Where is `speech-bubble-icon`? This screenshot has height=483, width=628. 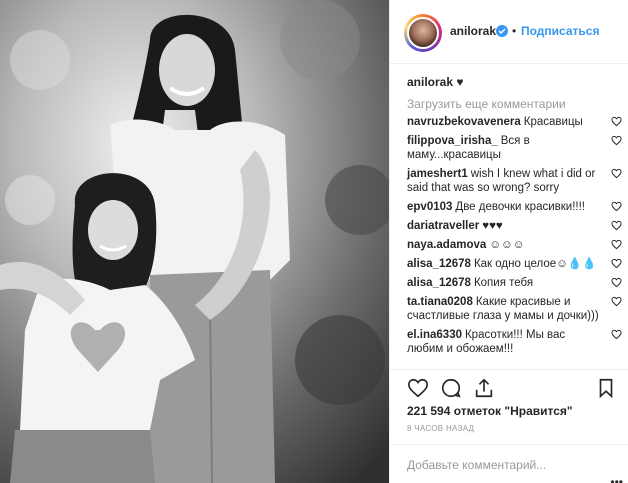 speech-bubble-icon is located at coordinates (451, 388).